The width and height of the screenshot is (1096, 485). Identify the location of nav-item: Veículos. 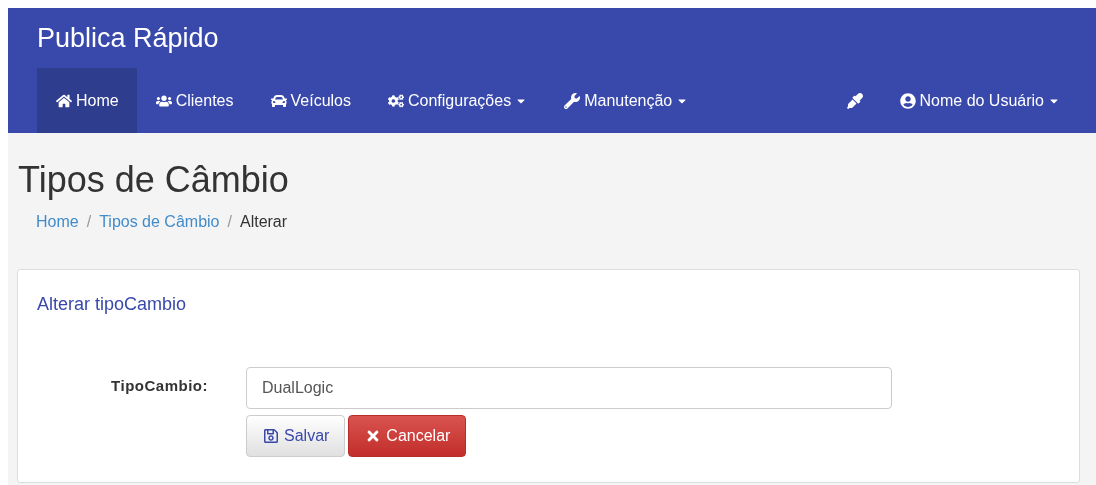
(310, 100).